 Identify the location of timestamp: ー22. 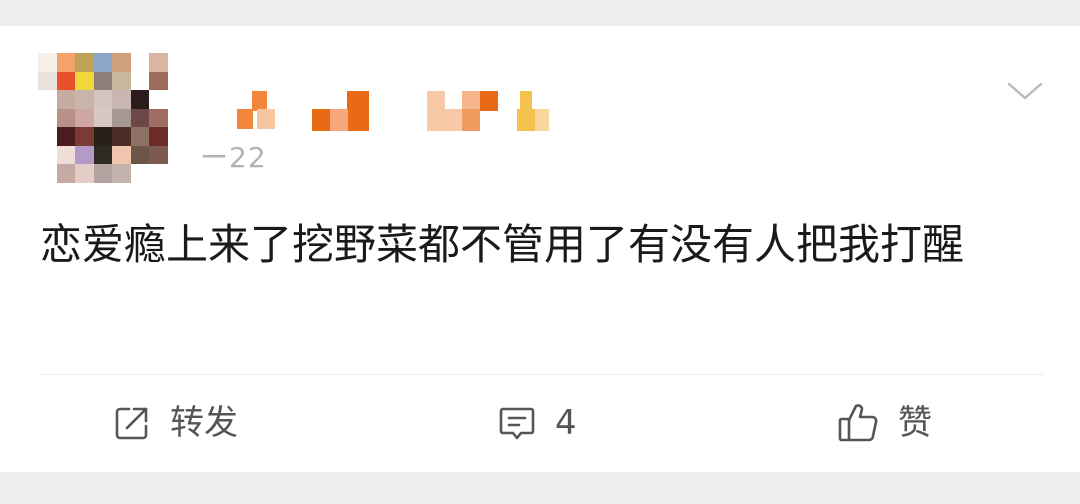
(233, 157).